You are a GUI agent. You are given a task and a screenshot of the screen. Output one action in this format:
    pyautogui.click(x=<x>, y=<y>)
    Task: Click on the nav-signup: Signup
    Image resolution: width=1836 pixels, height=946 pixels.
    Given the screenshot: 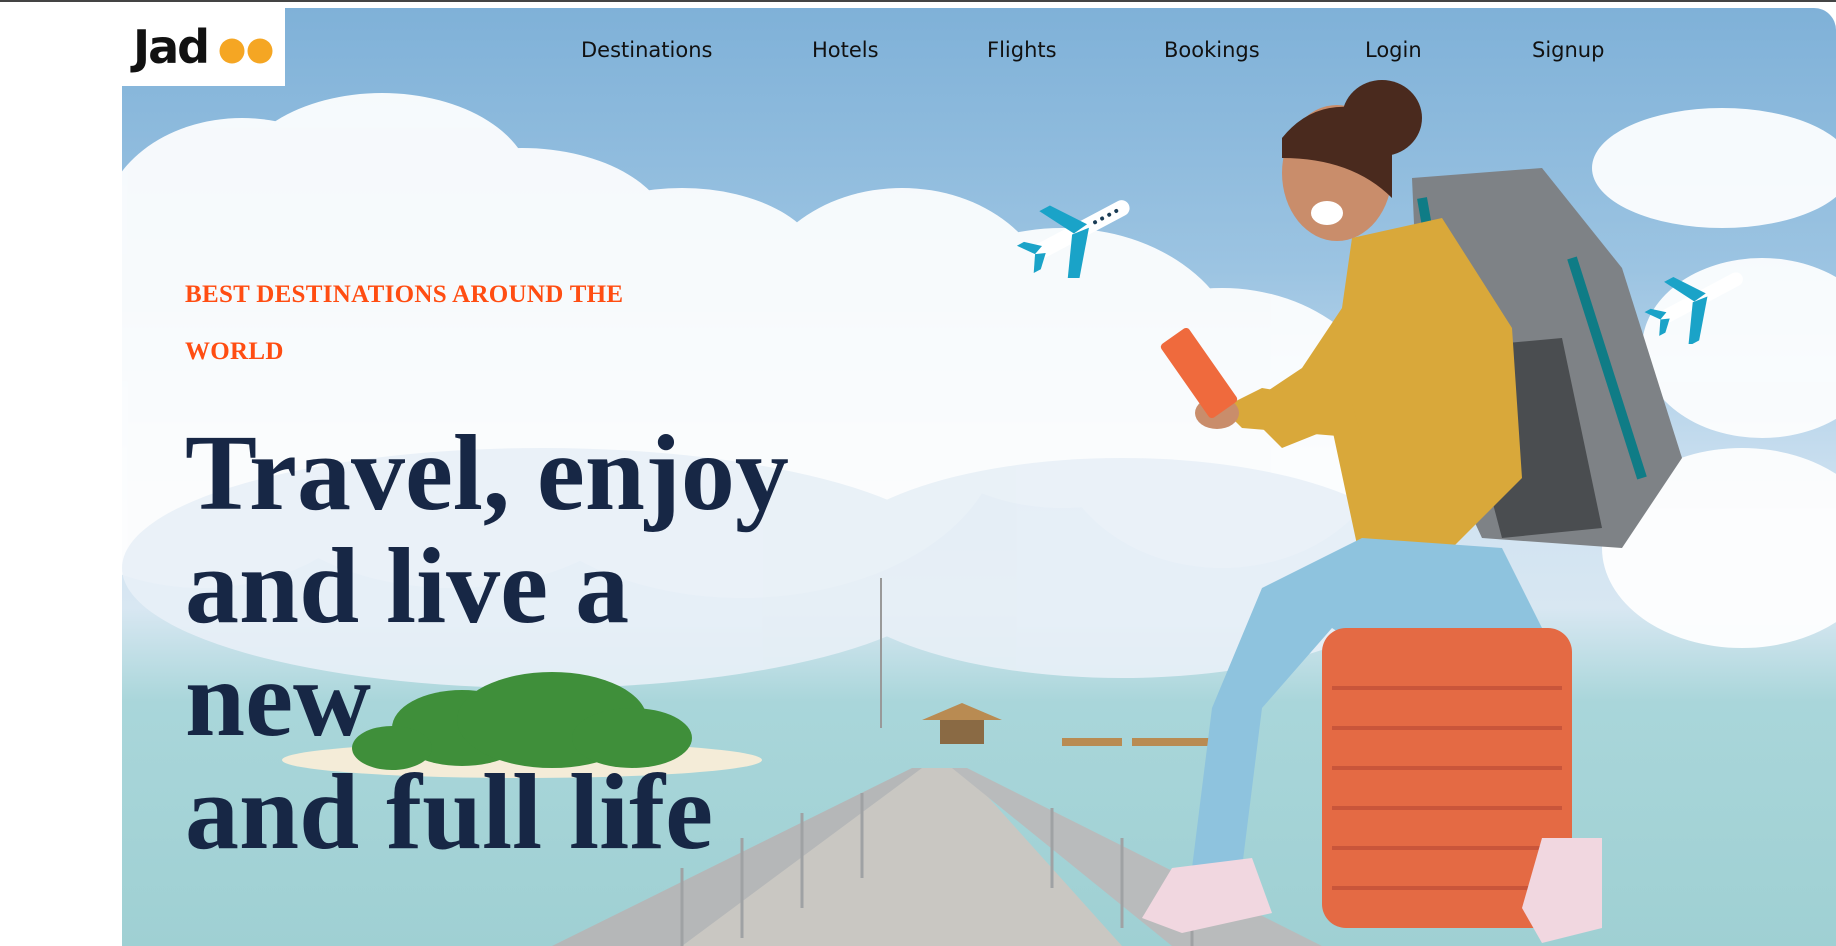 What is the action you would take?
    pyautogui.click(x=1568, y=50)
    